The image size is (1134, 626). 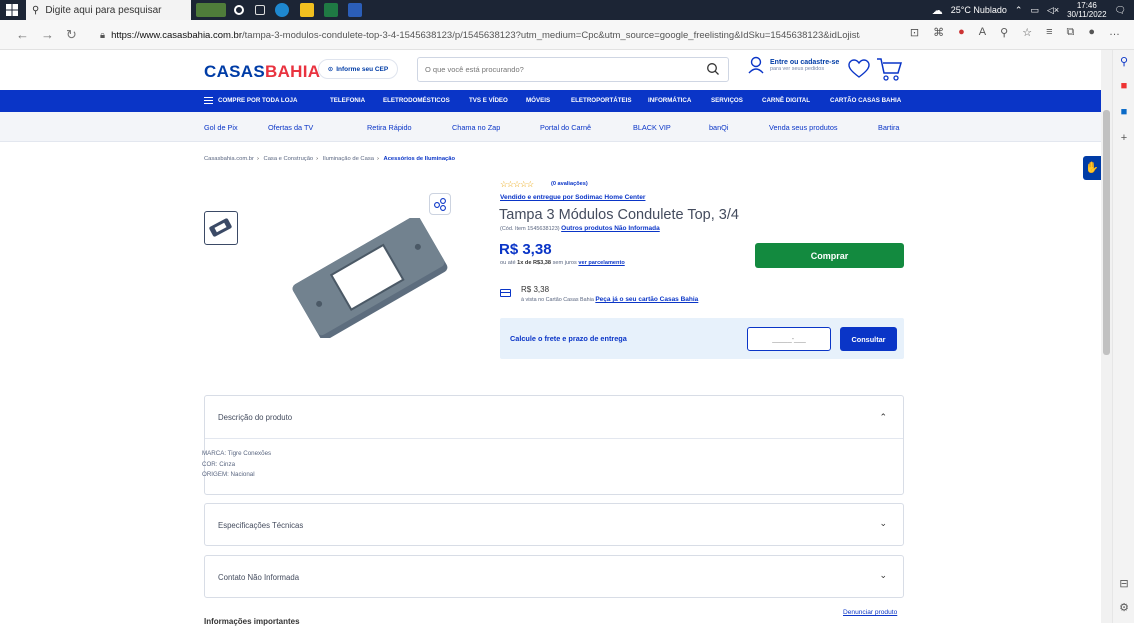 What do you see at coordinates (257, 100) in the screenshot?
I see `nav-item-compre-por-toda-loja: COMPRE POR TODA LOJA` at bounding box center [257, 100].